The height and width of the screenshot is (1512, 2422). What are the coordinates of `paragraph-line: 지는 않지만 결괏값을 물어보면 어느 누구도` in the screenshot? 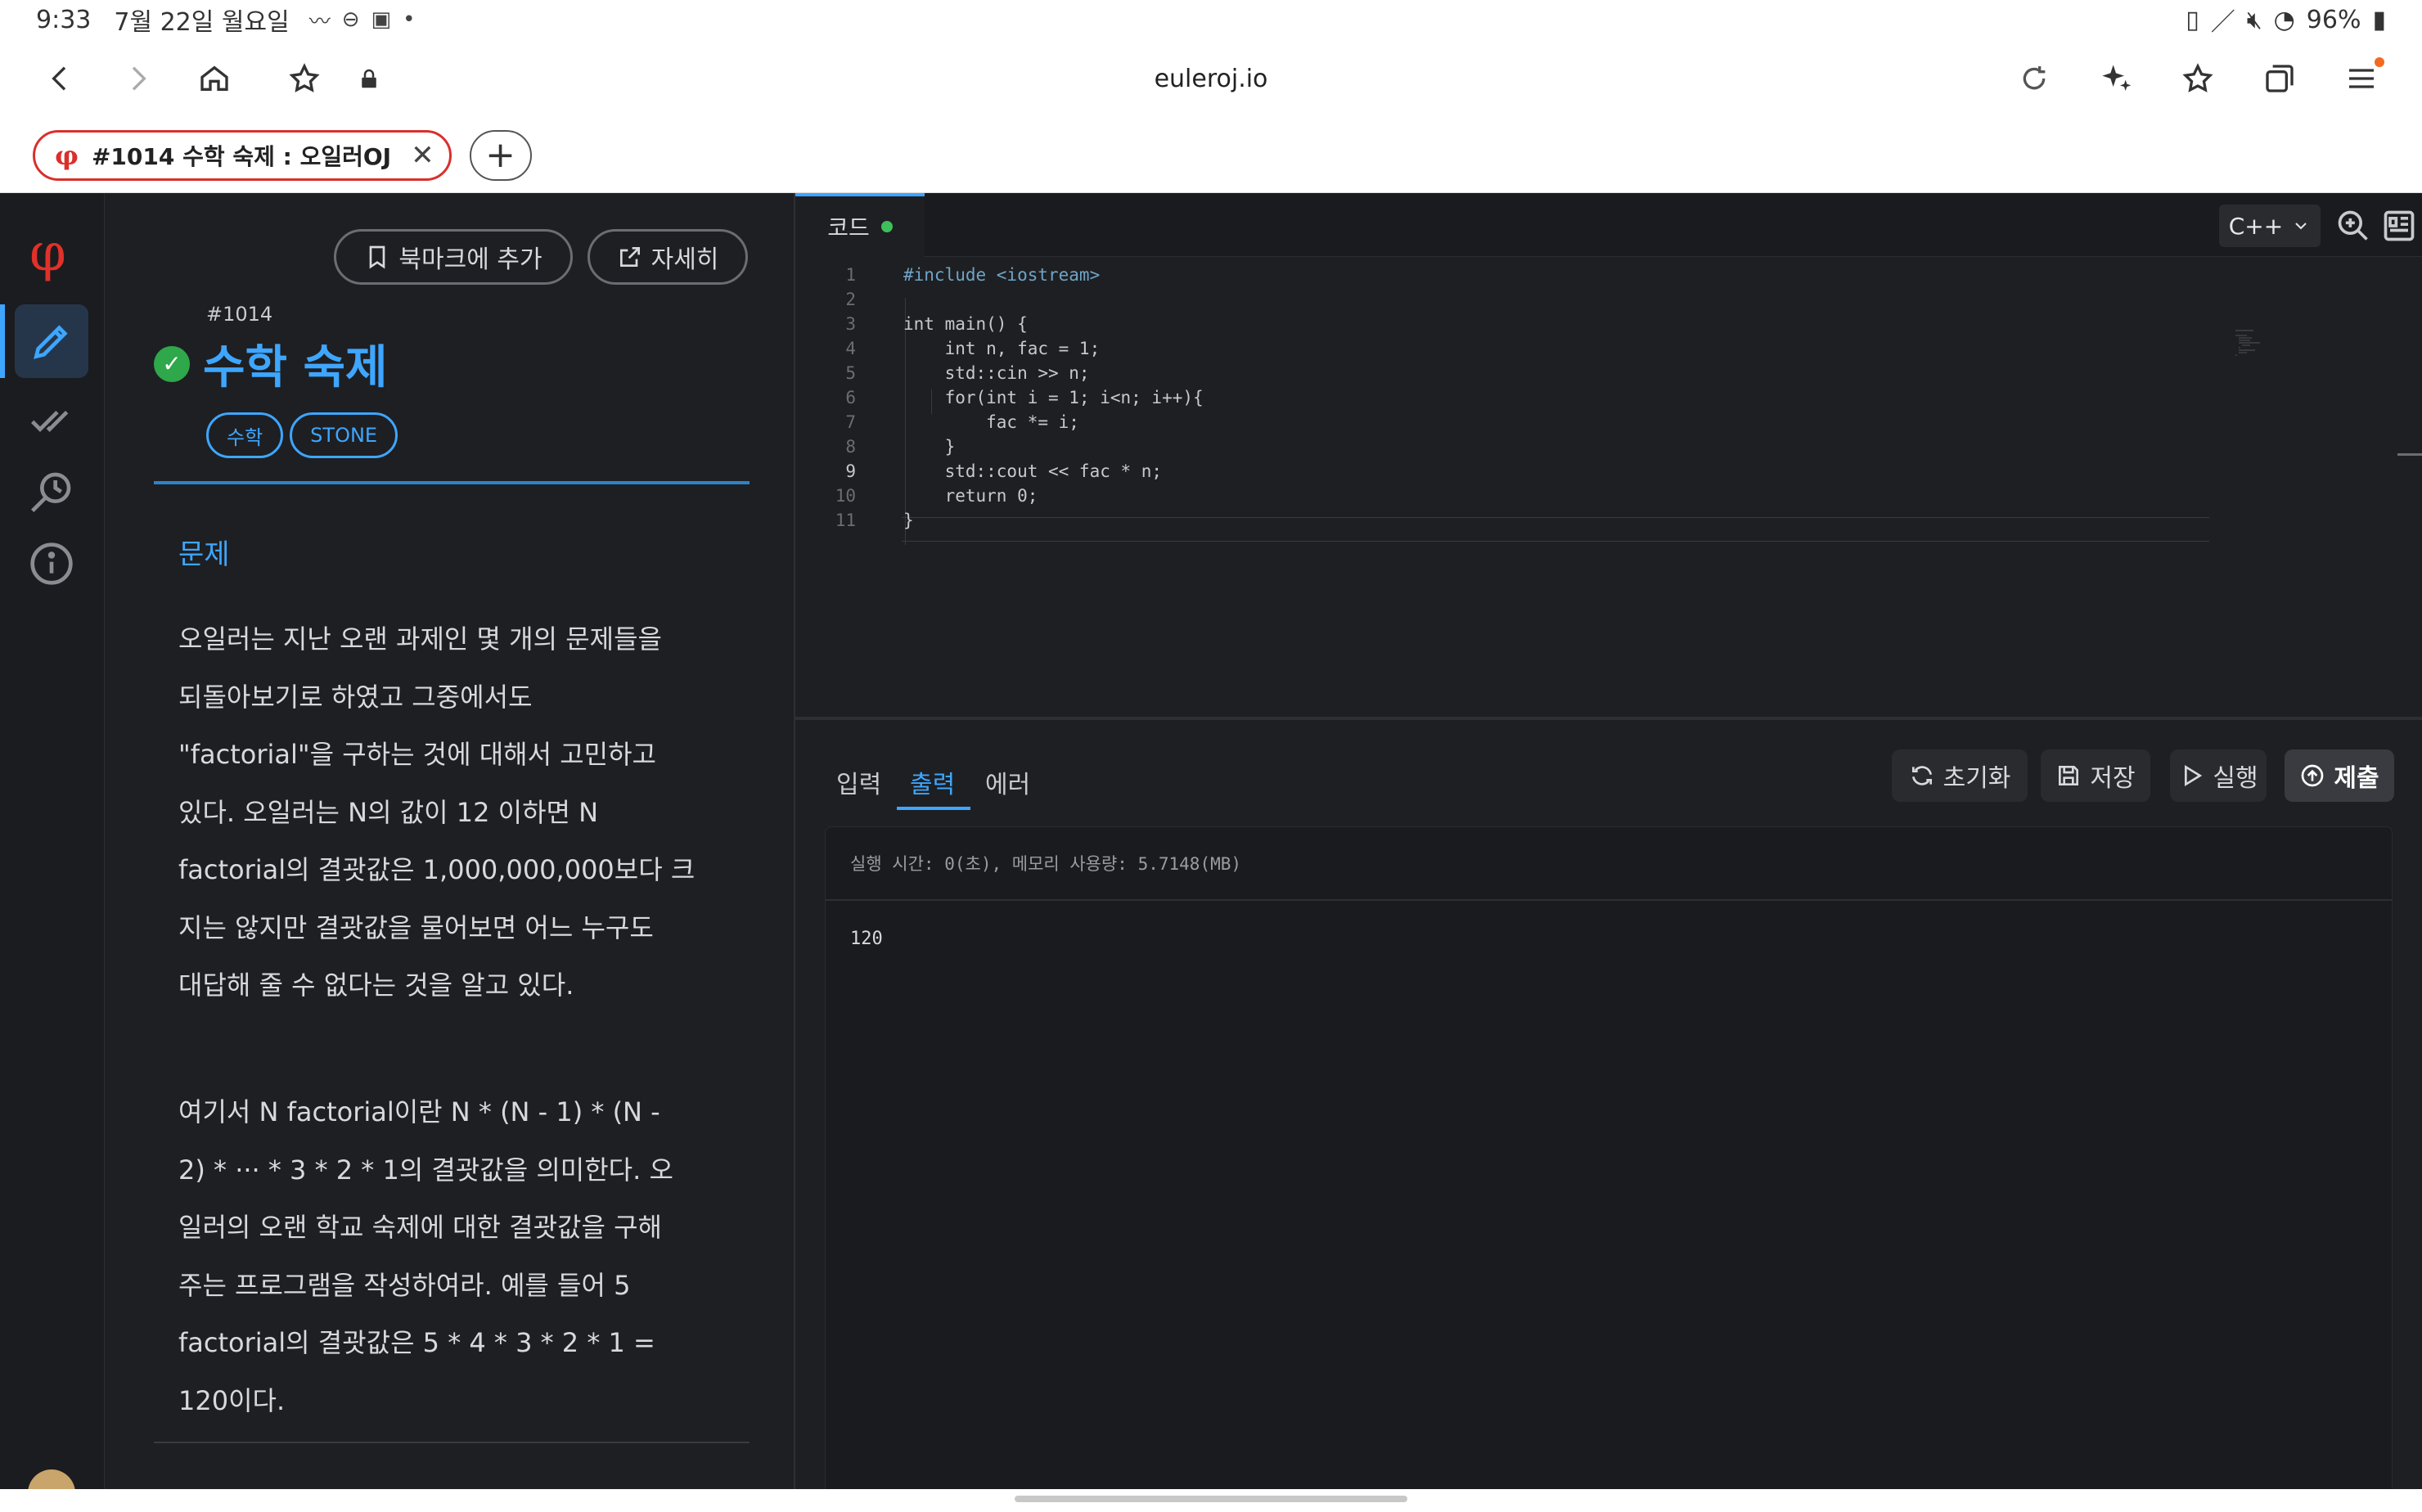 It's located at (416, 927).